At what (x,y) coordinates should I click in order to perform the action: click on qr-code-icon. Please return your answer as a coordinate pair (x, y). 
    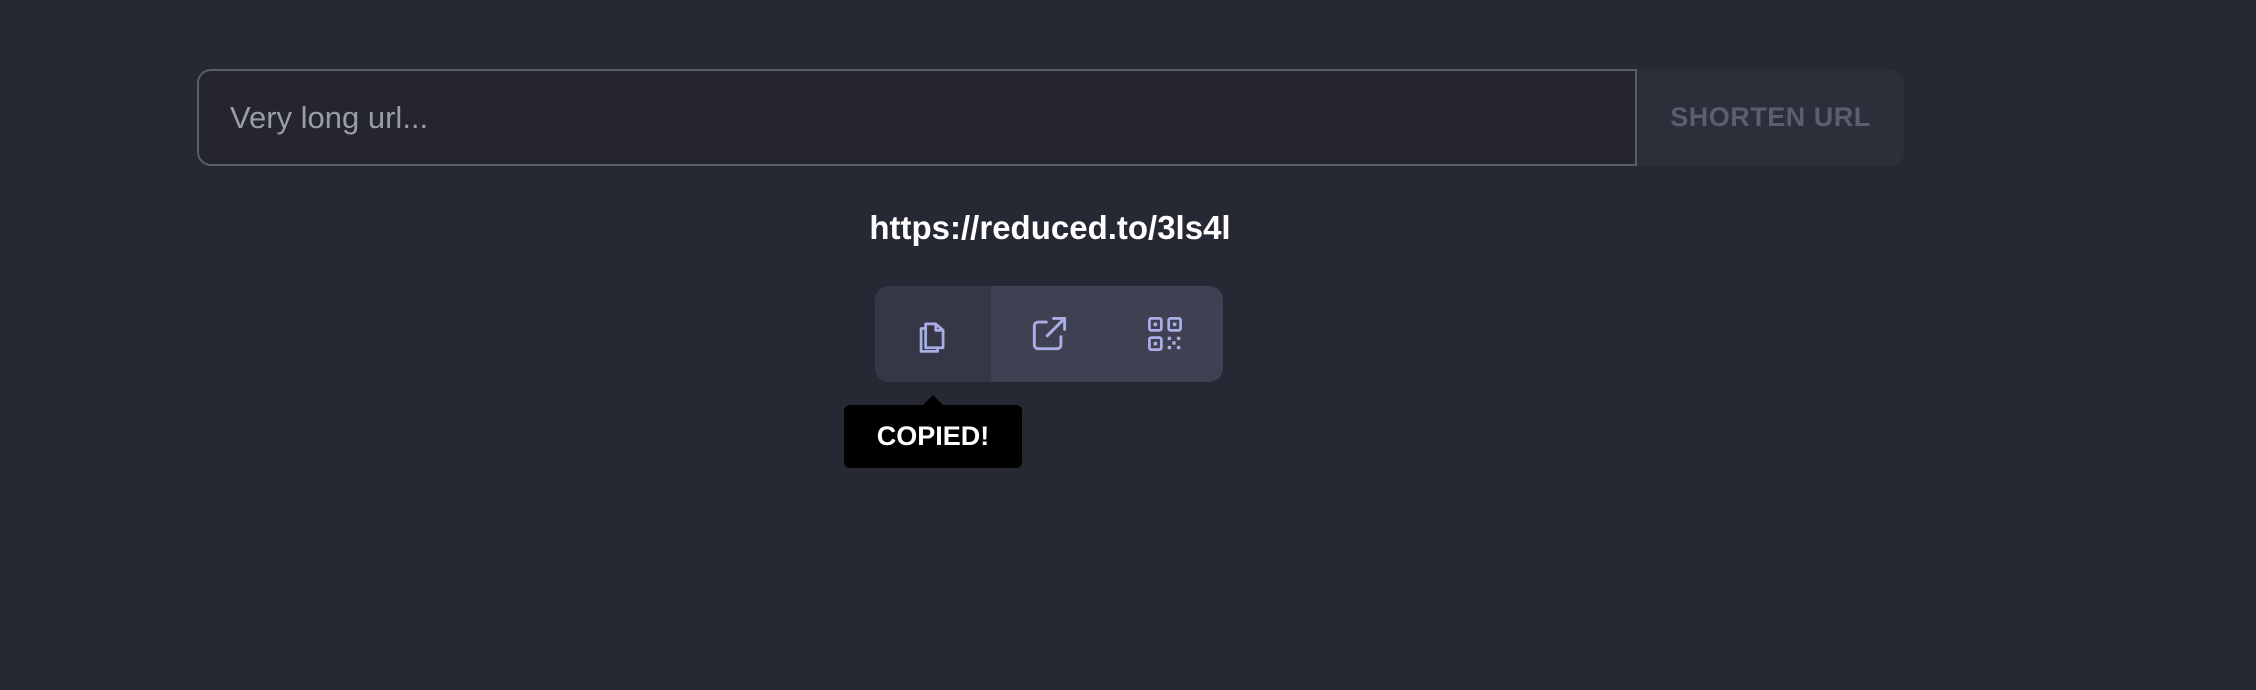
    Looking at the image, I should click on (1165, 334).